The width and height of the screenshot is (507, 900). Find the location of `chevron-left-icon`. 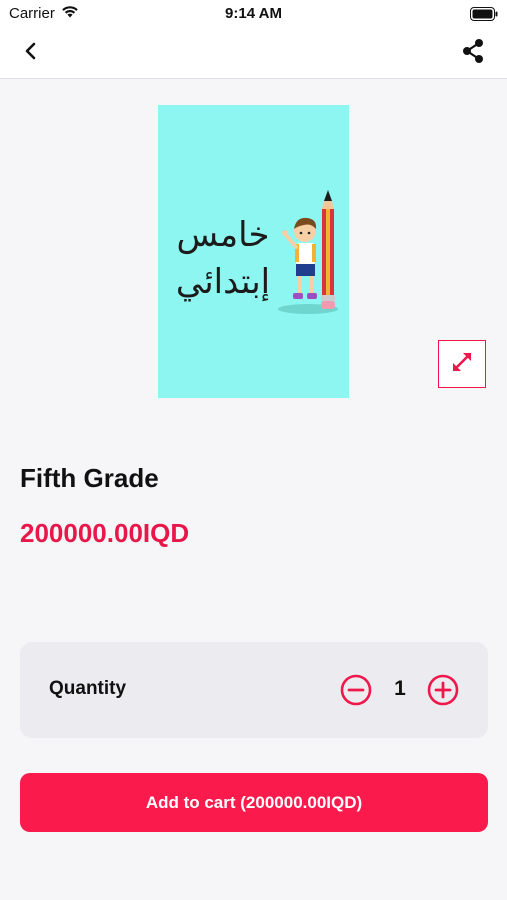

chevron-left-icon is located at coordinates (31, 53).